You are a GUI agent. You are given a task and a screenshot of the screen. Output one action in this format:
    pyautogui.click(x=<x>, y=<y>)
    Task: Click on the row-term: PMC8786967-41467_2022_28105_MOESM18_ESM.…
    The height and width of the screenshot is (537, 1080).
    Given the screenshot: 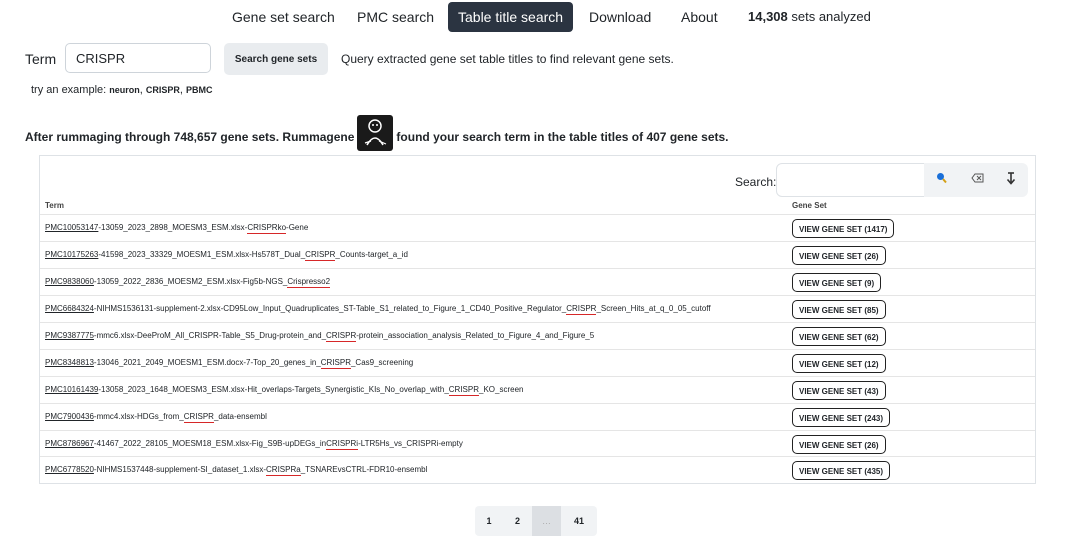 What is the action you would take?
    pyautogui.click(x=254, y=444)
    